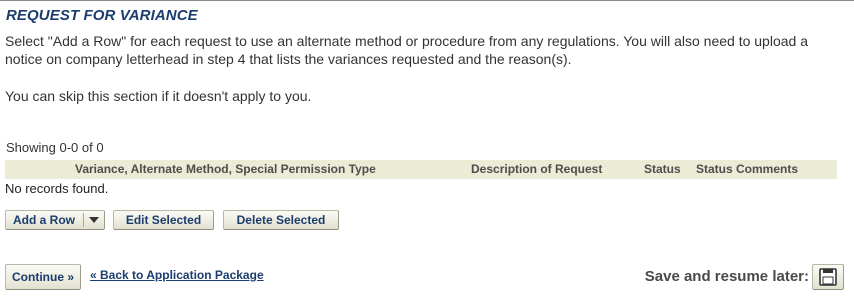 This screenshot has width=854, height=299. I want to click on floppy-disk-icon, so click(828, 277).